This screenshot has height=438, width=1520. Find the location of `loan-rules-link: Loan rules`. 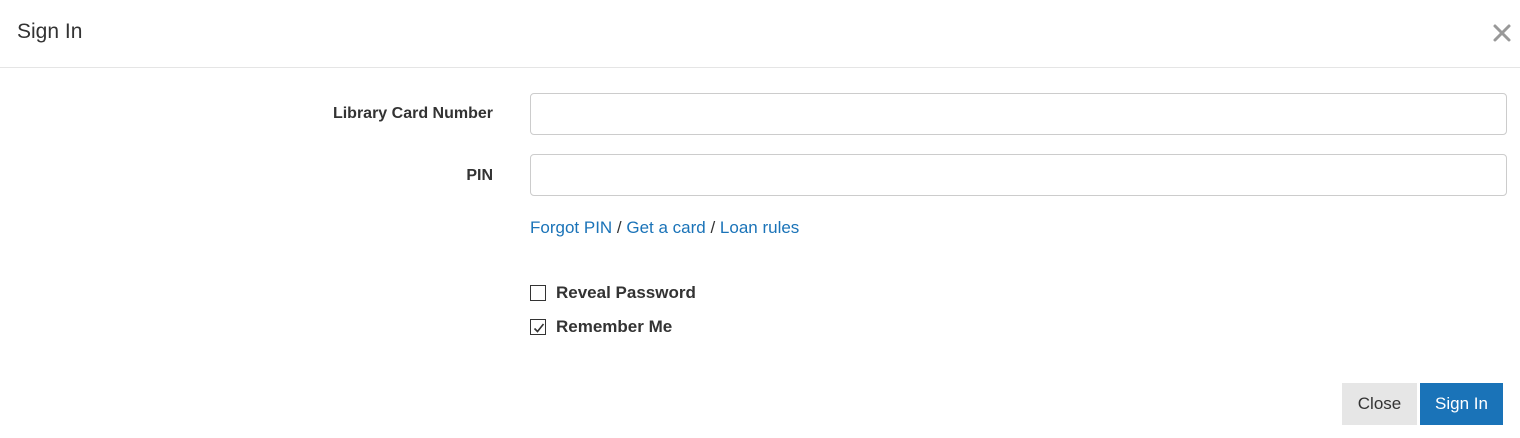

loan-rules-link: Loan rules is located at coordinates (759, 227).